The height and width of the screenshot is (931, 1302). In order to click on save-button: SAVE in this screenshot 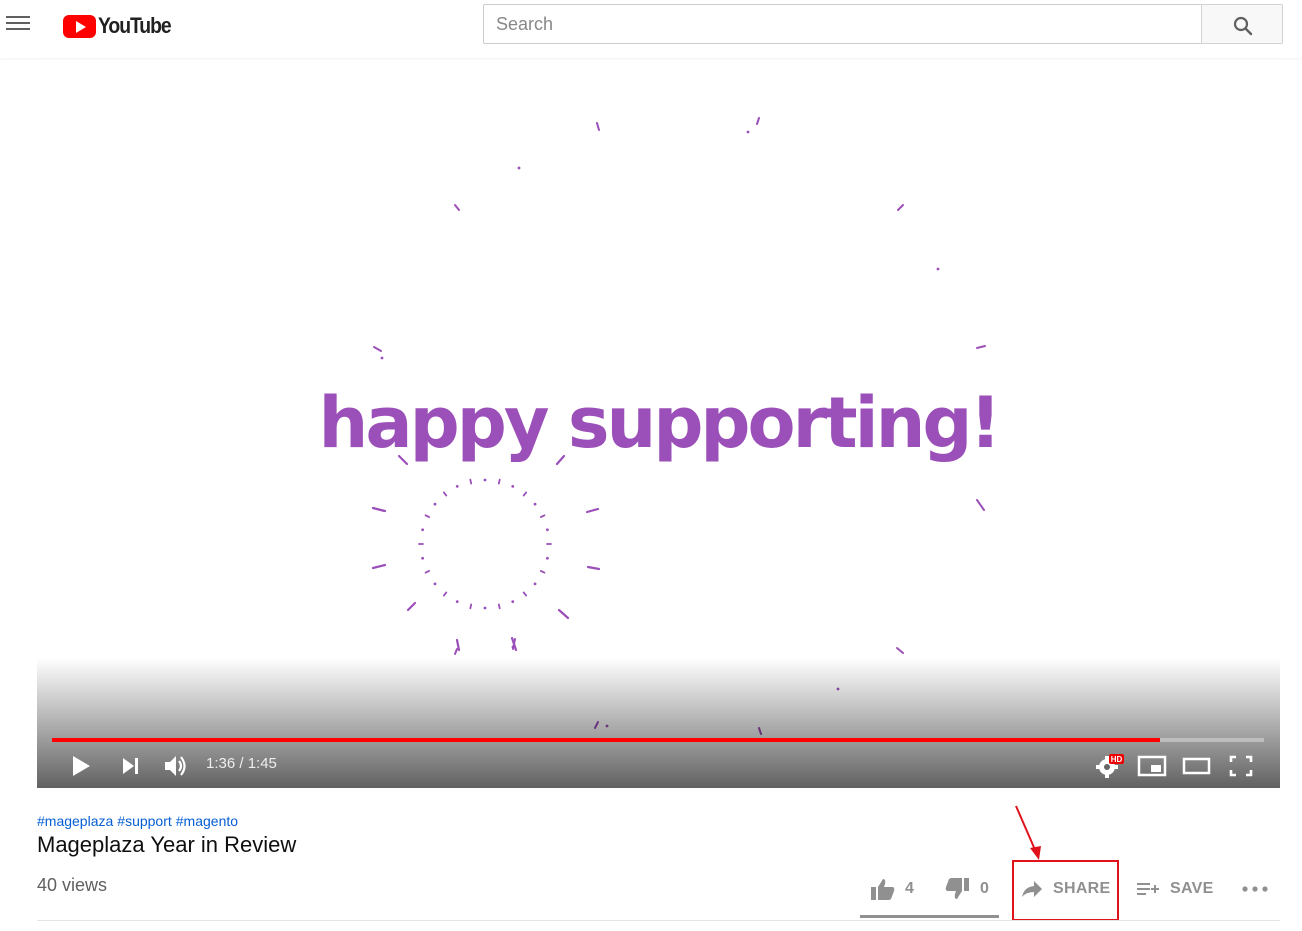, I will do `click(1175, 889)`.